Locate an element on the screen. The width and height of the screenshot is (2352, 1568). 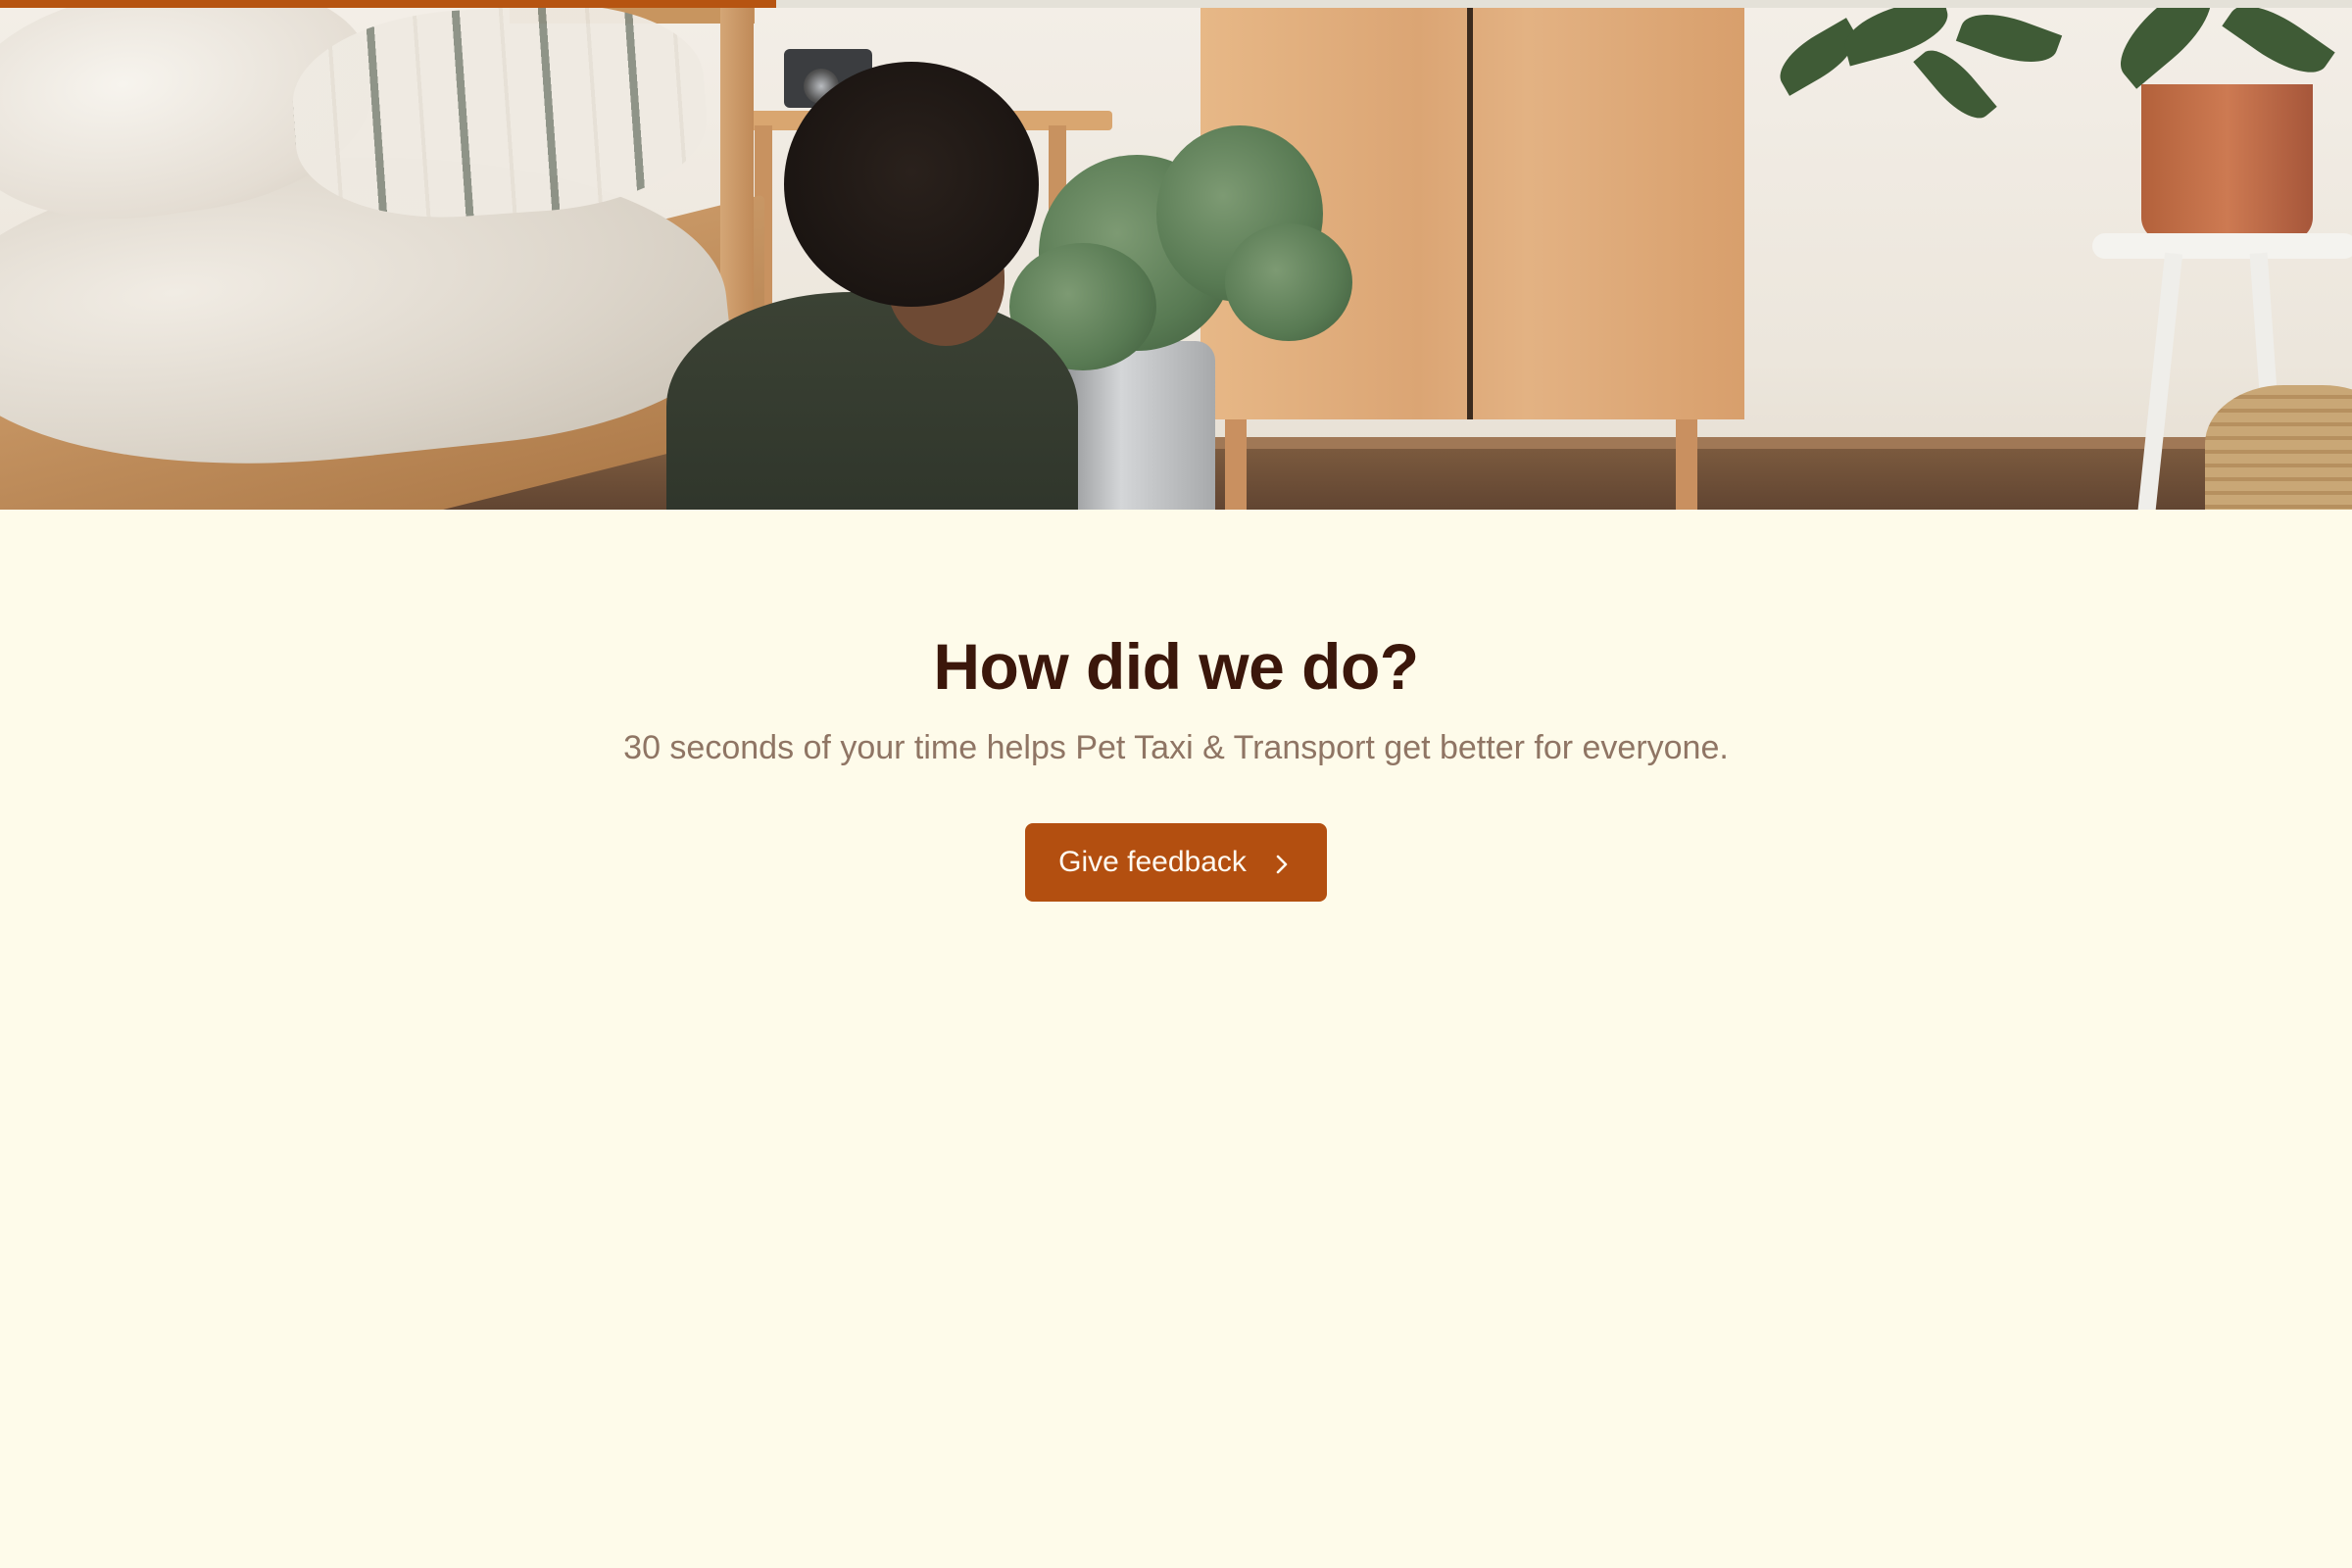
page-title: How did we do? is located at coordinates (1176, 666).